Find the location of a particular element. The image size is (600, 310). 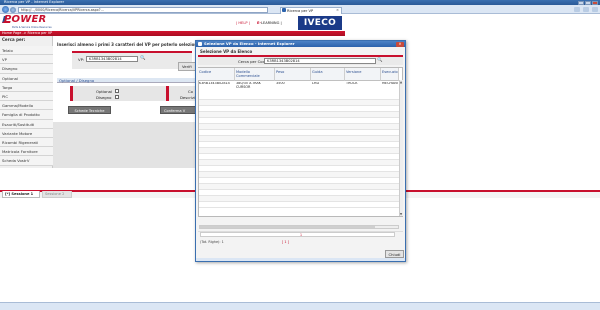

help-link: | HELP | is located at coordinates (243, 23).